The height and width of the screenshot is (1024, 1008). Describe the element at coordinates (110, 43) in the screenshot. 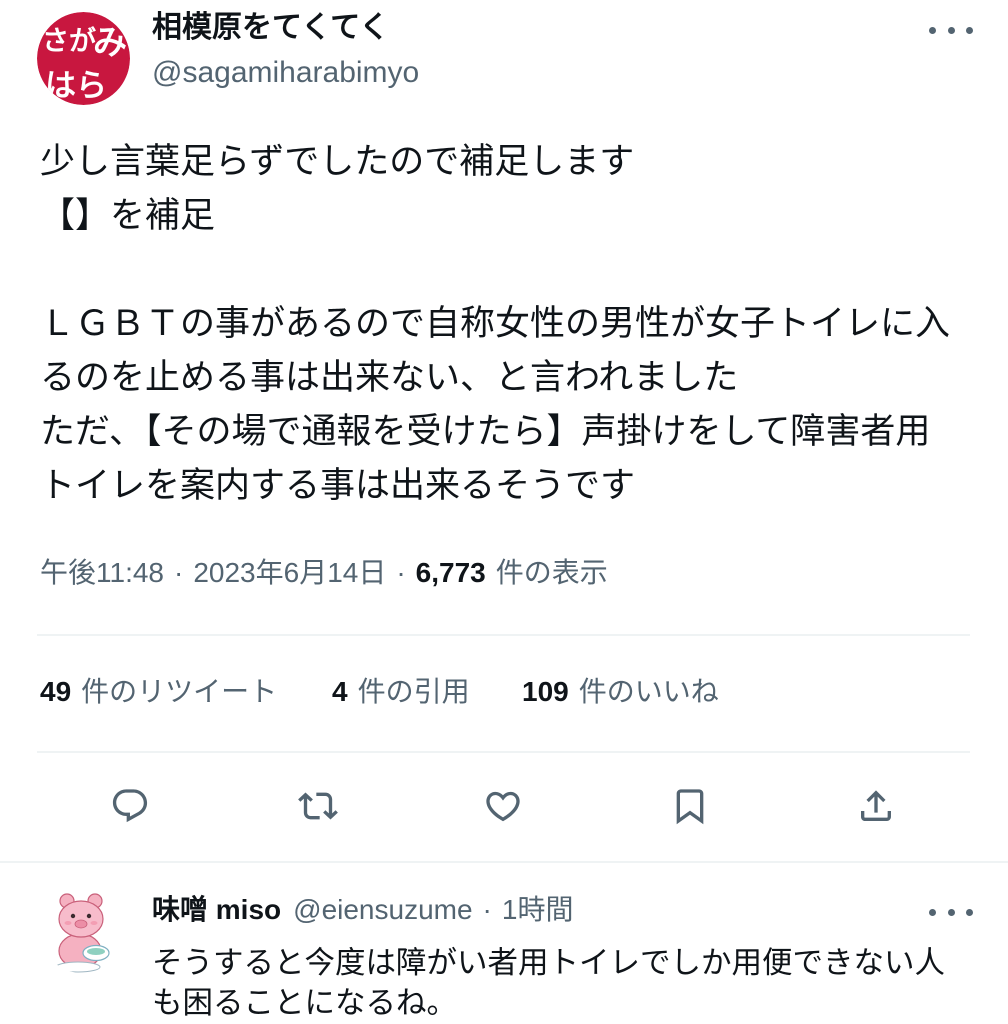

I see `logo-text-mi: み` at that location.